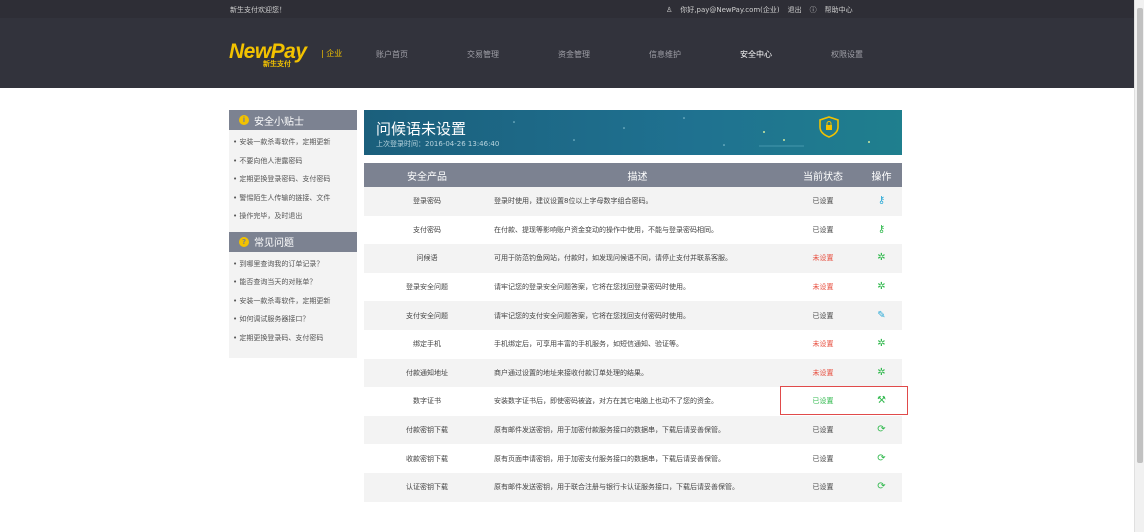 The image size is (1144, 532). I want to click on scrollbar-thumb, so click(1140, 235).